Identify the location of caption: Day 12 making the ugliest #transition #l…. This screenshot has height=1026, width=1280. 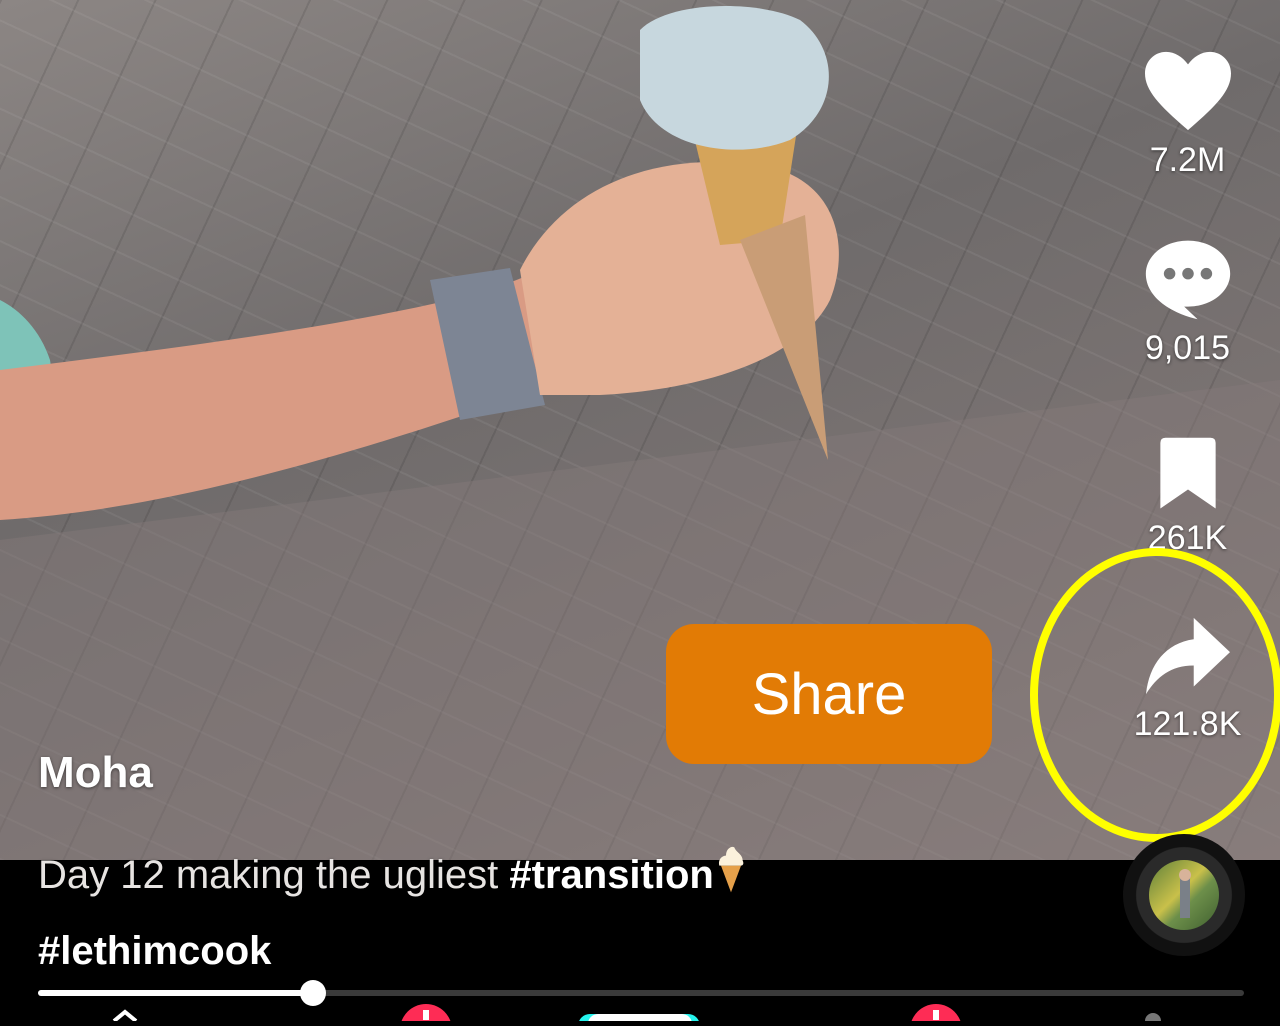
(568, 913).